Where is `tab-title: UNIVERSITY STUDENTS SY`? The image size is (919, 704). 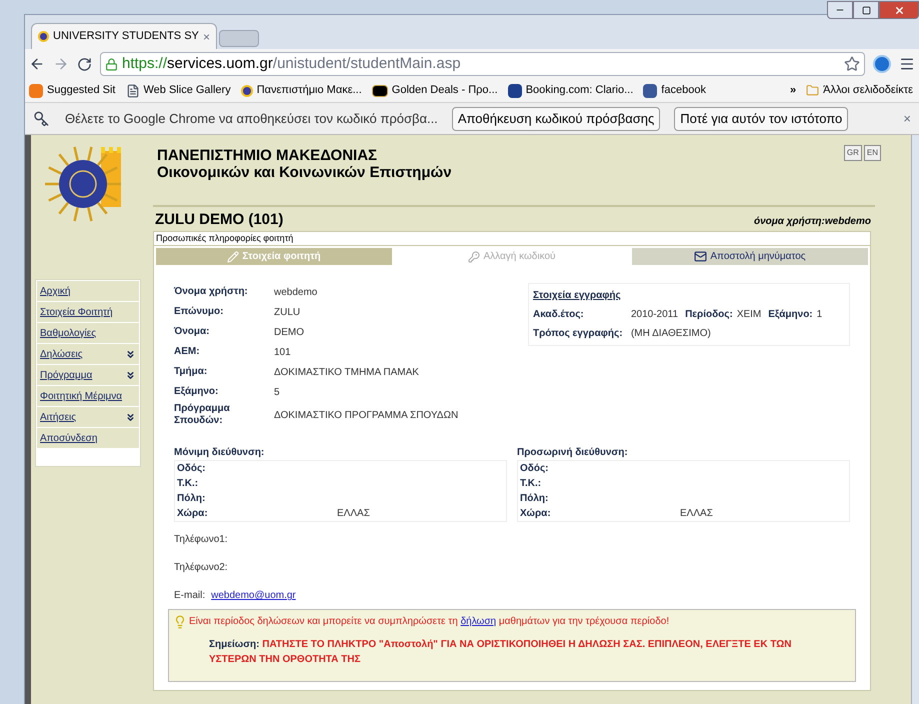 tab-title: UNIVERSITY STUDENTS SY is located at coordinates (126, 36).